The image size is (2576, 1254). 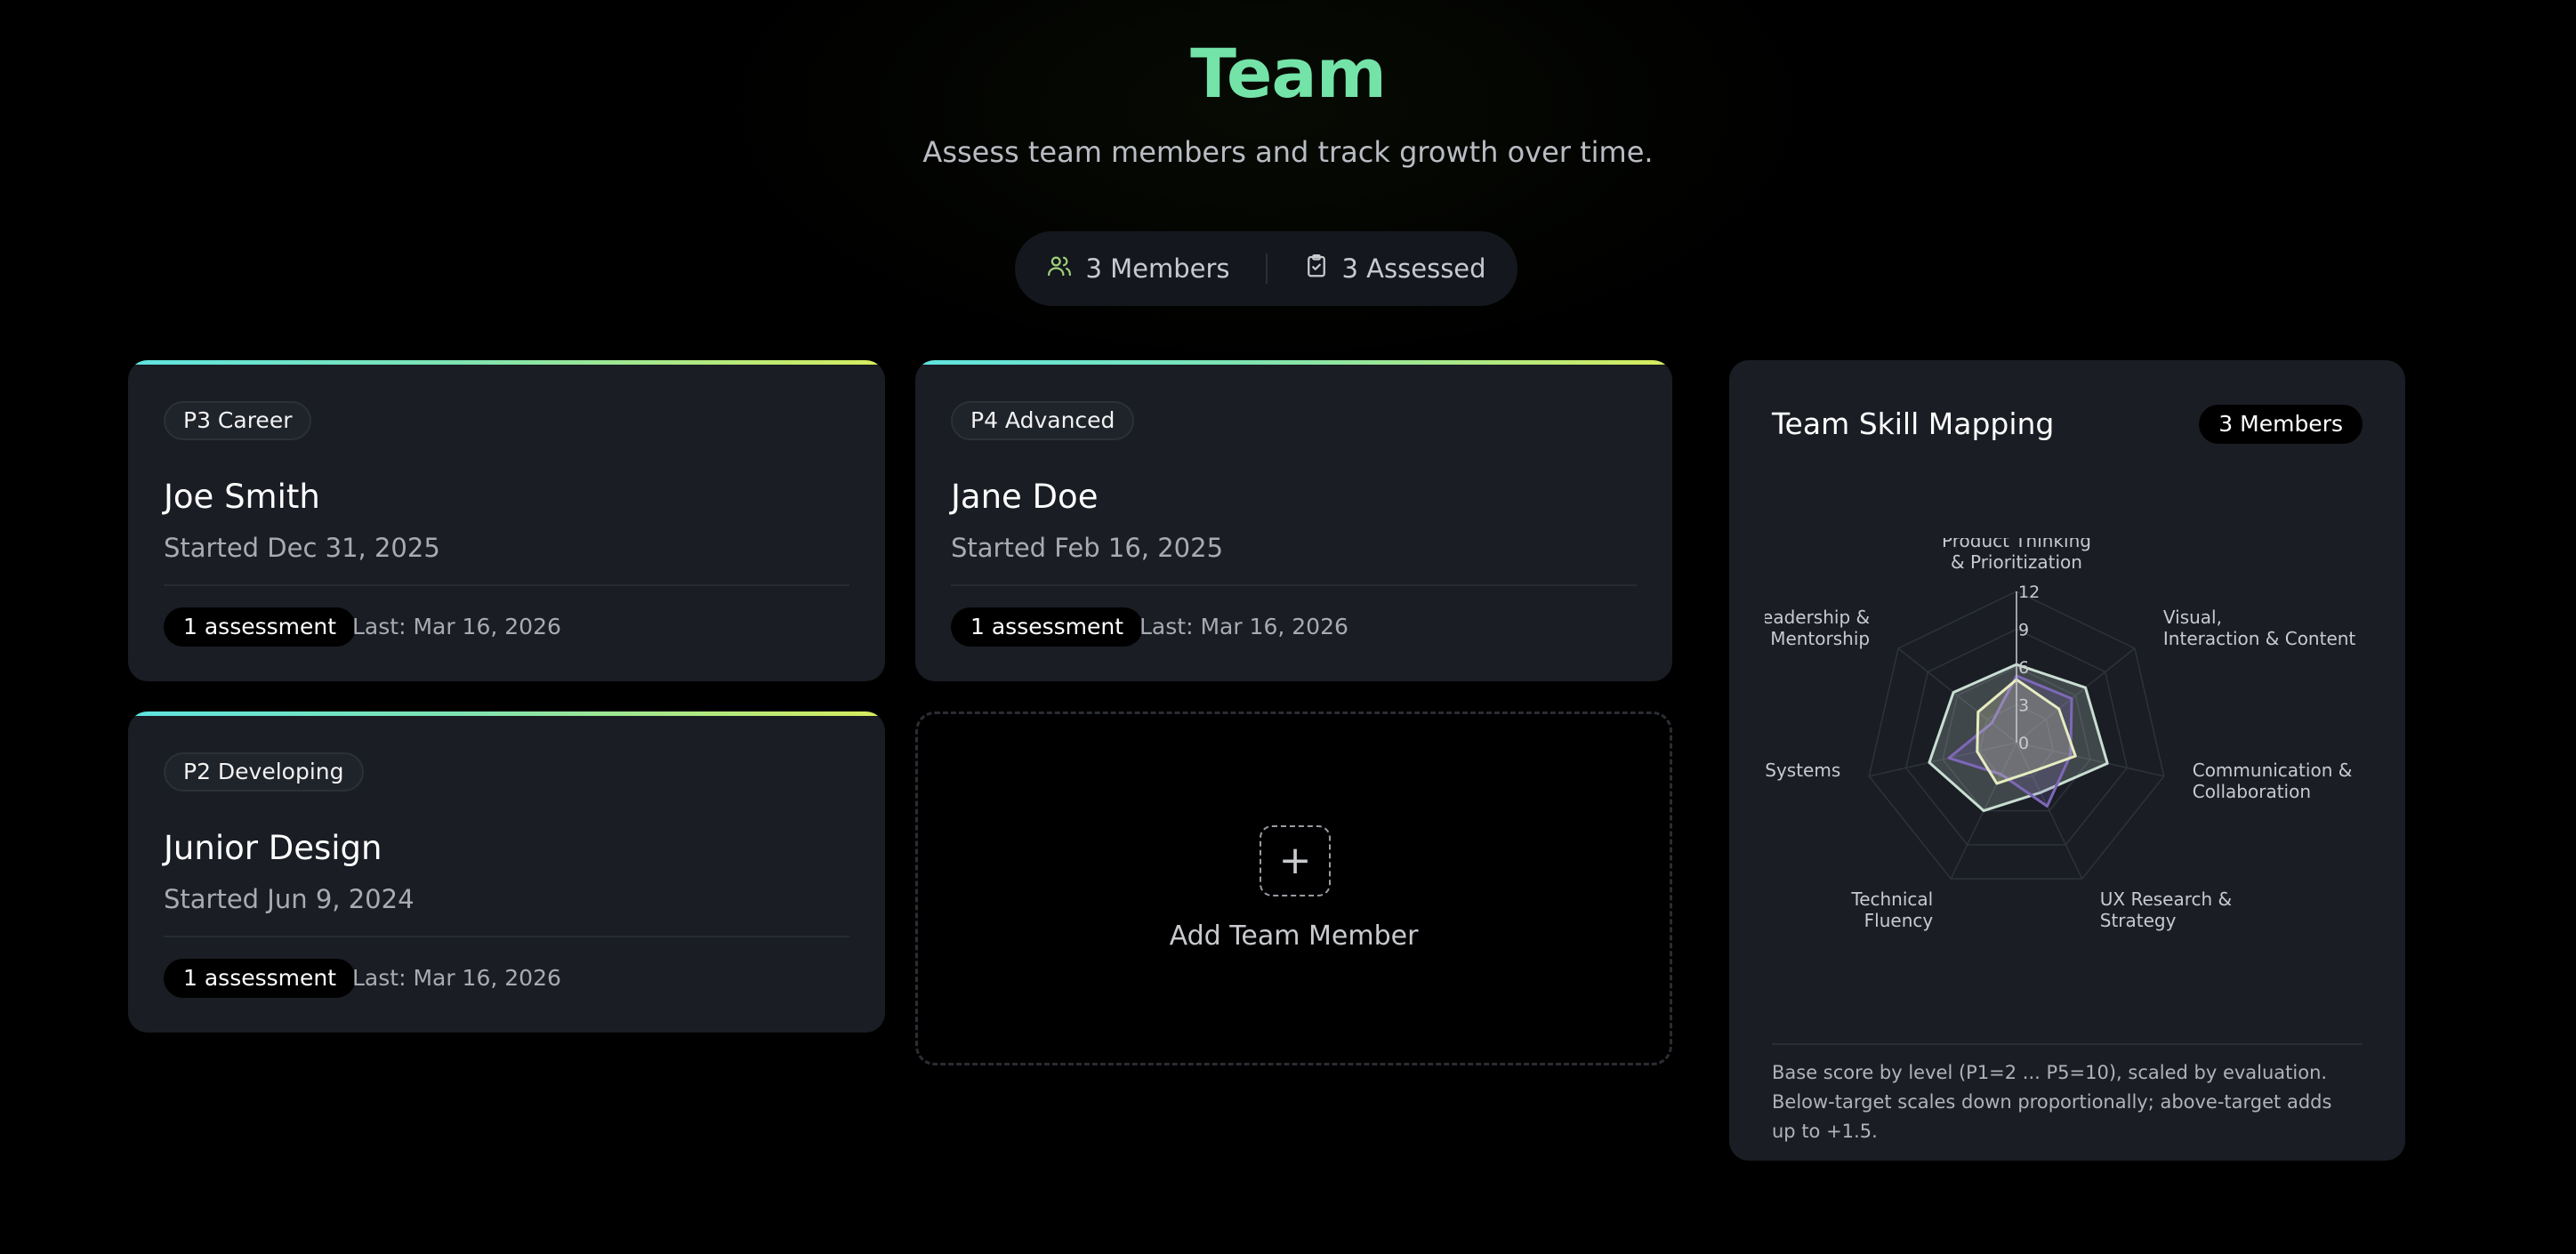 What do you see at coordinates (2166, 909) in the screenshot?
I see `radar-axis-label: UX Research & Strategy` at bounding box center [2166, 909].